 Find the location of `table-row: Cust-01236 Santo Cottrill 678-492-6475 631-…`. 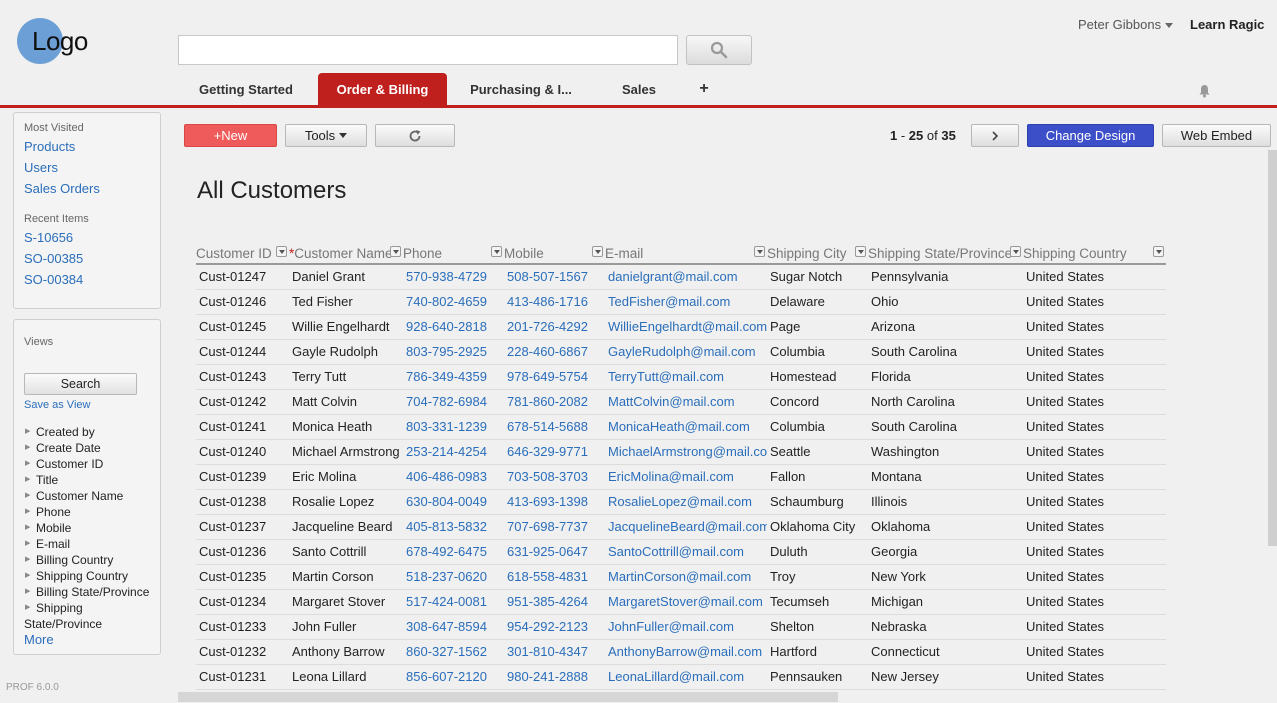

table-row: Cust-01236 Santo Cottrill 678-492-6475 631-… is located at coordinates (681, 552).